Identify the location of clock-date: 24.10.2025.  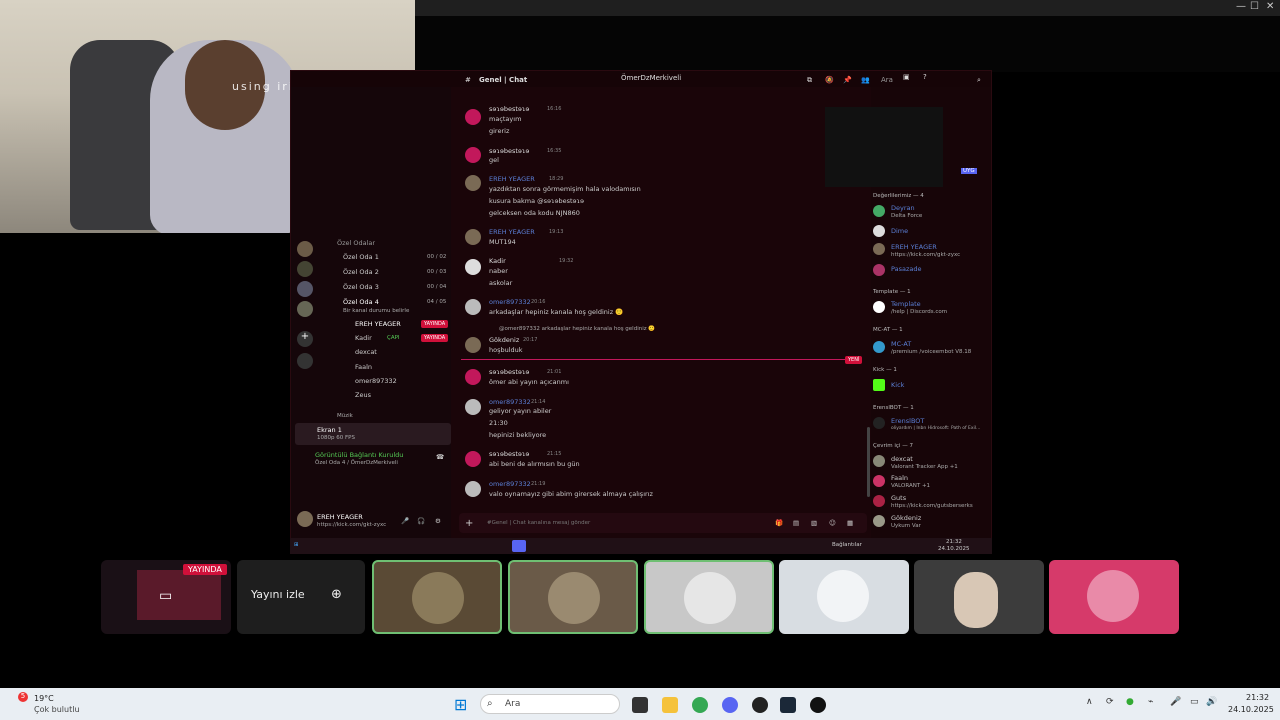
(1251, 709).